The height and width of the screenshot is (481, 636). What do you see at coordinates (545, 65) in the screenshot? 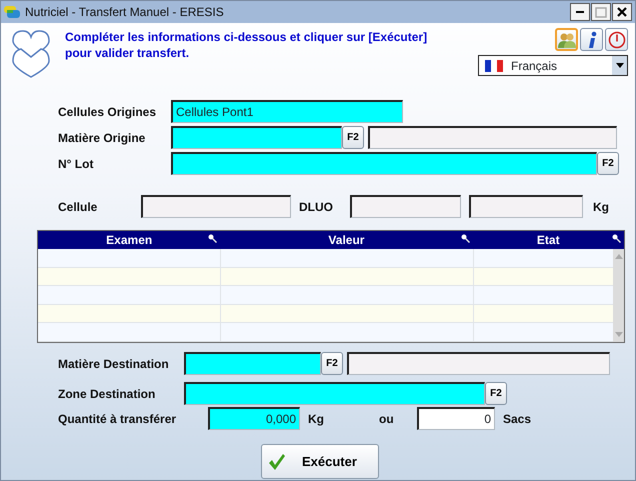
I see `language-dropdown: Français` at bounding box center [545, 65].